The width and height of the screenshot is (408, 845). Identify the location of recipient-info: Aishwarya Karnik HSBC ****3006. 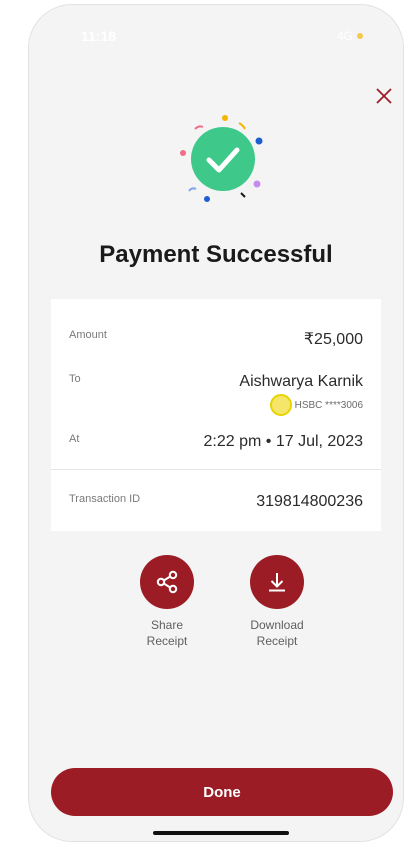
(301, 394).